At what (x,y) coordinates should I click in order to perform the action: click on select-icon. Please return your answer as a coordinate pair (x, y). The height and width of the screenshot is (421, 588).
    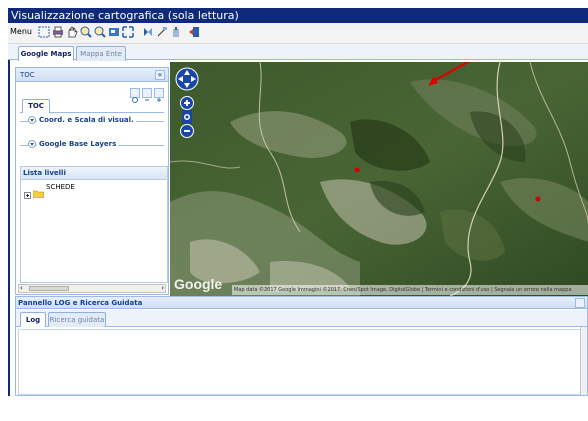
    Looking at the image, I should click on (44, 32).